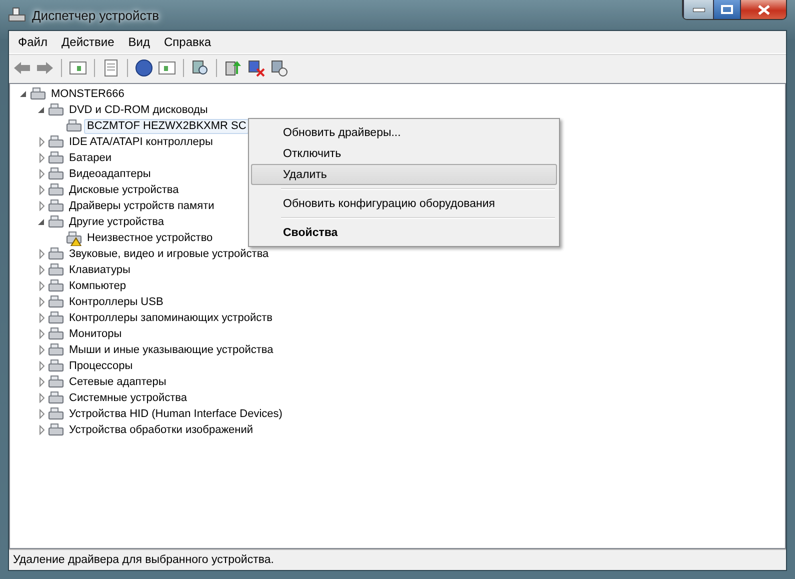  Describe the element at coordinates (161, 430) in the screenshot. I see `tree-item: Устройства обработки изображений` at that location.